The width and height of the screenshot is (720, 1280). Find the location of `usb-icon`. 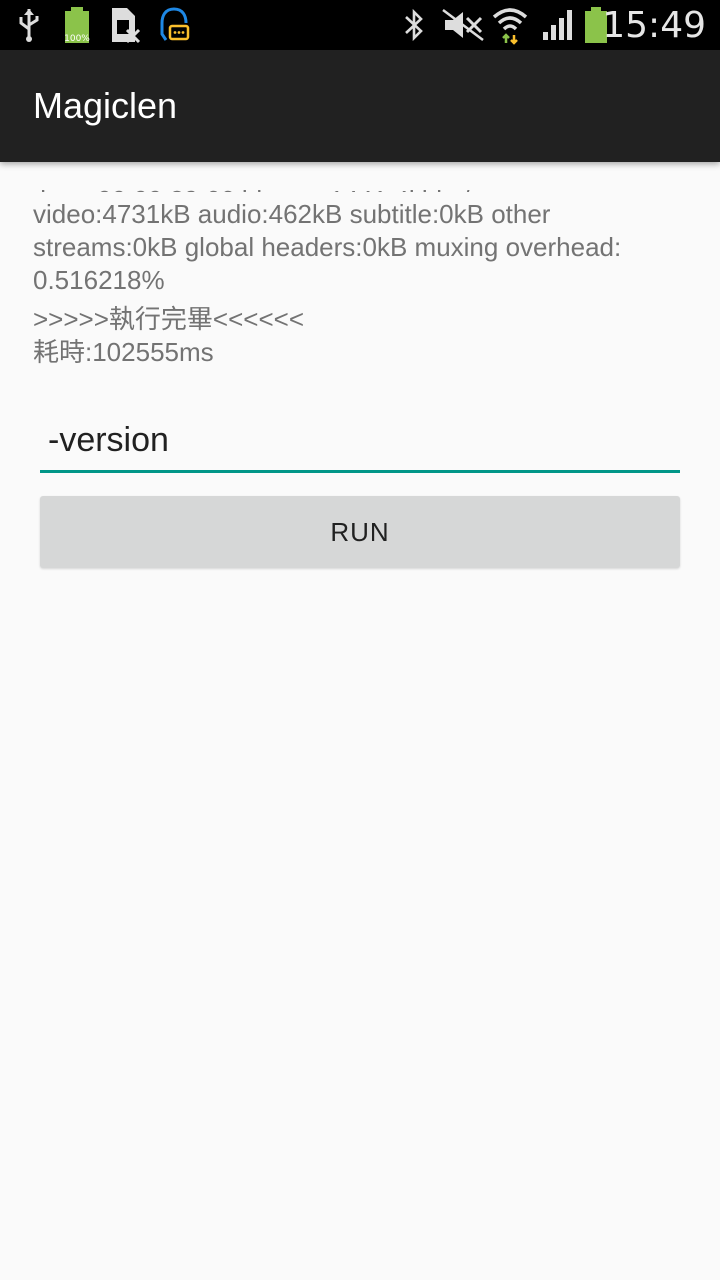

usb-icon is located at coordinates (29, 25).